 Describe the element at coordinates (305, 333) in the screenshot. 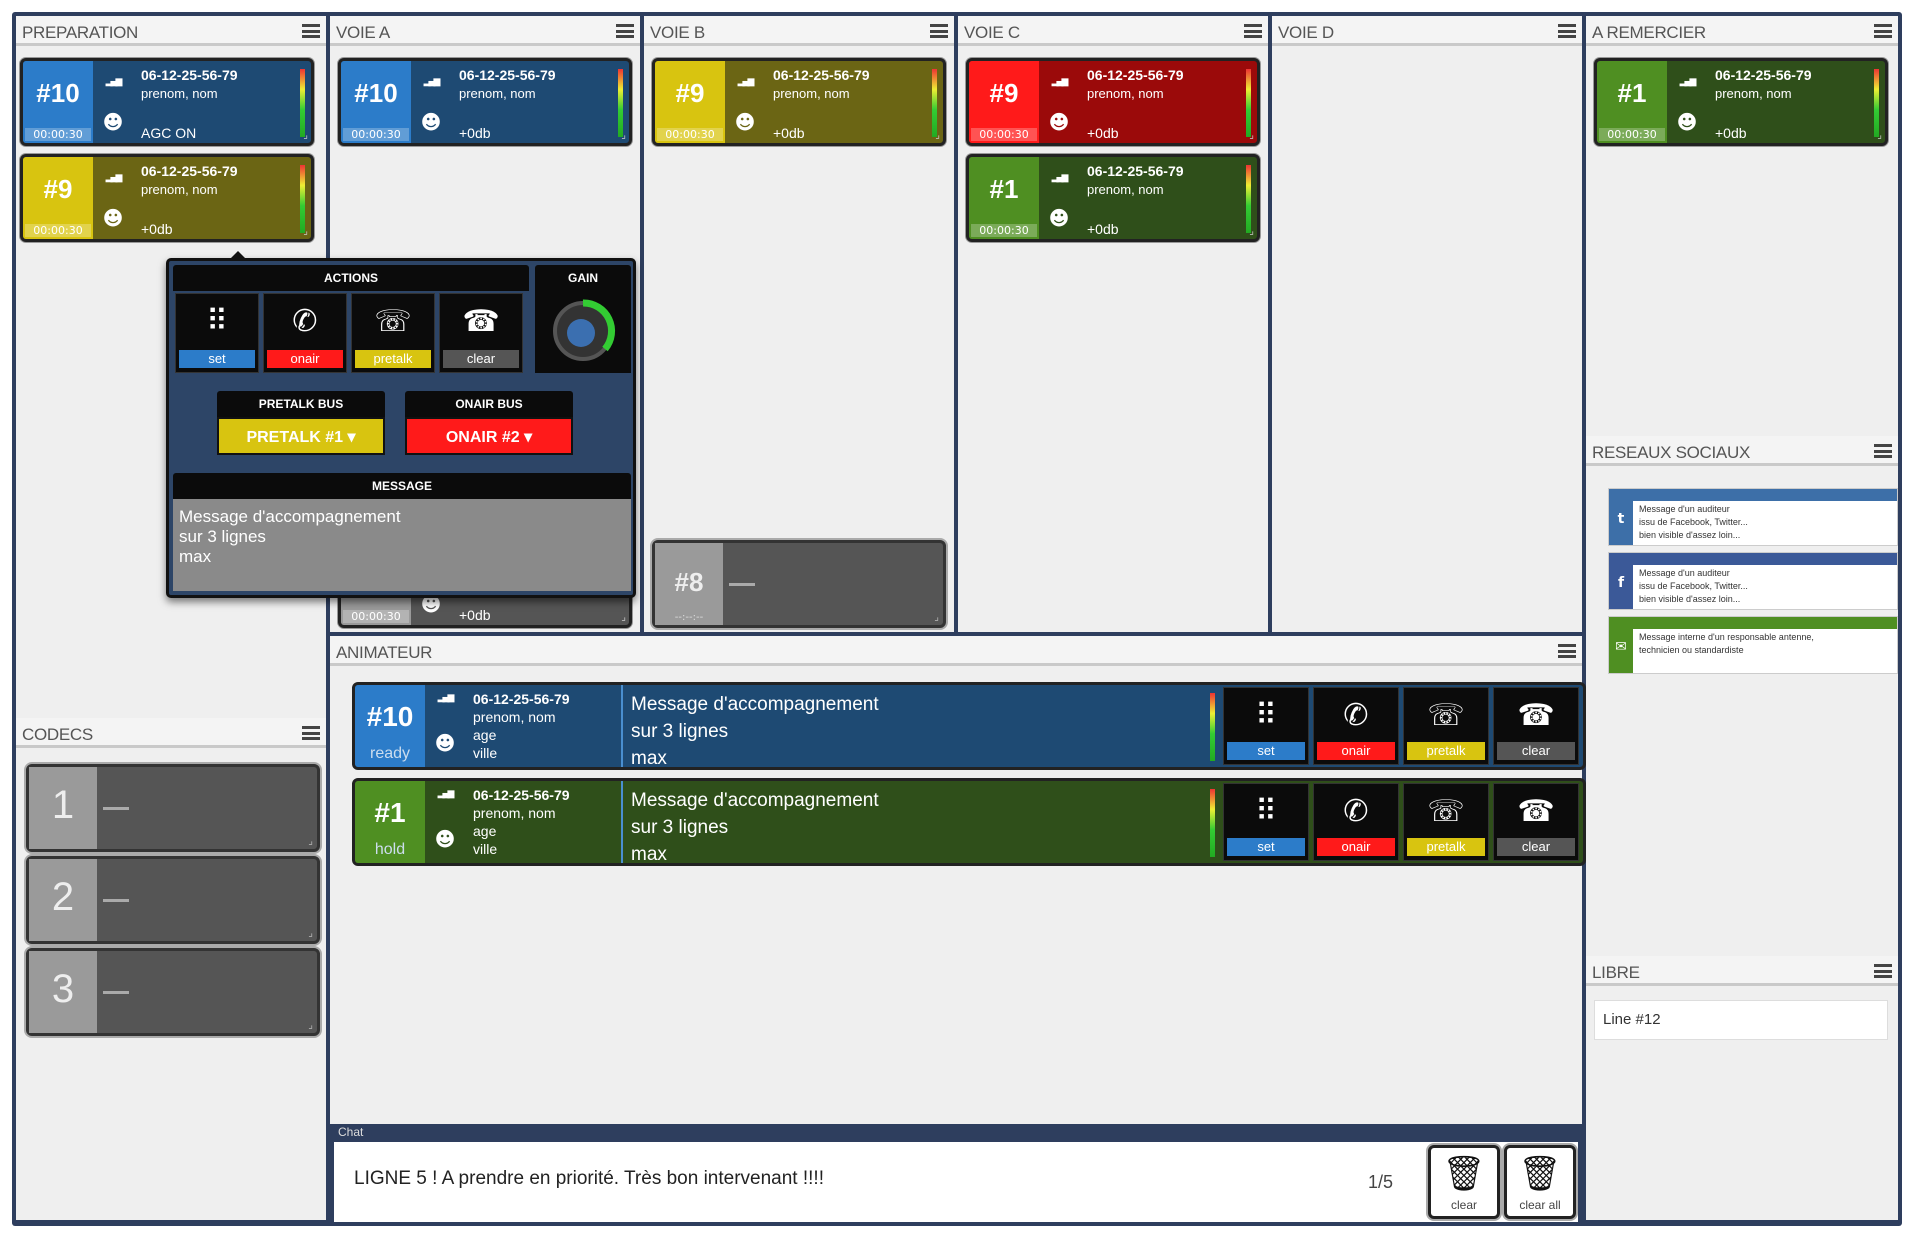

I see `popup-onair-button: ✆ onair` at that location.